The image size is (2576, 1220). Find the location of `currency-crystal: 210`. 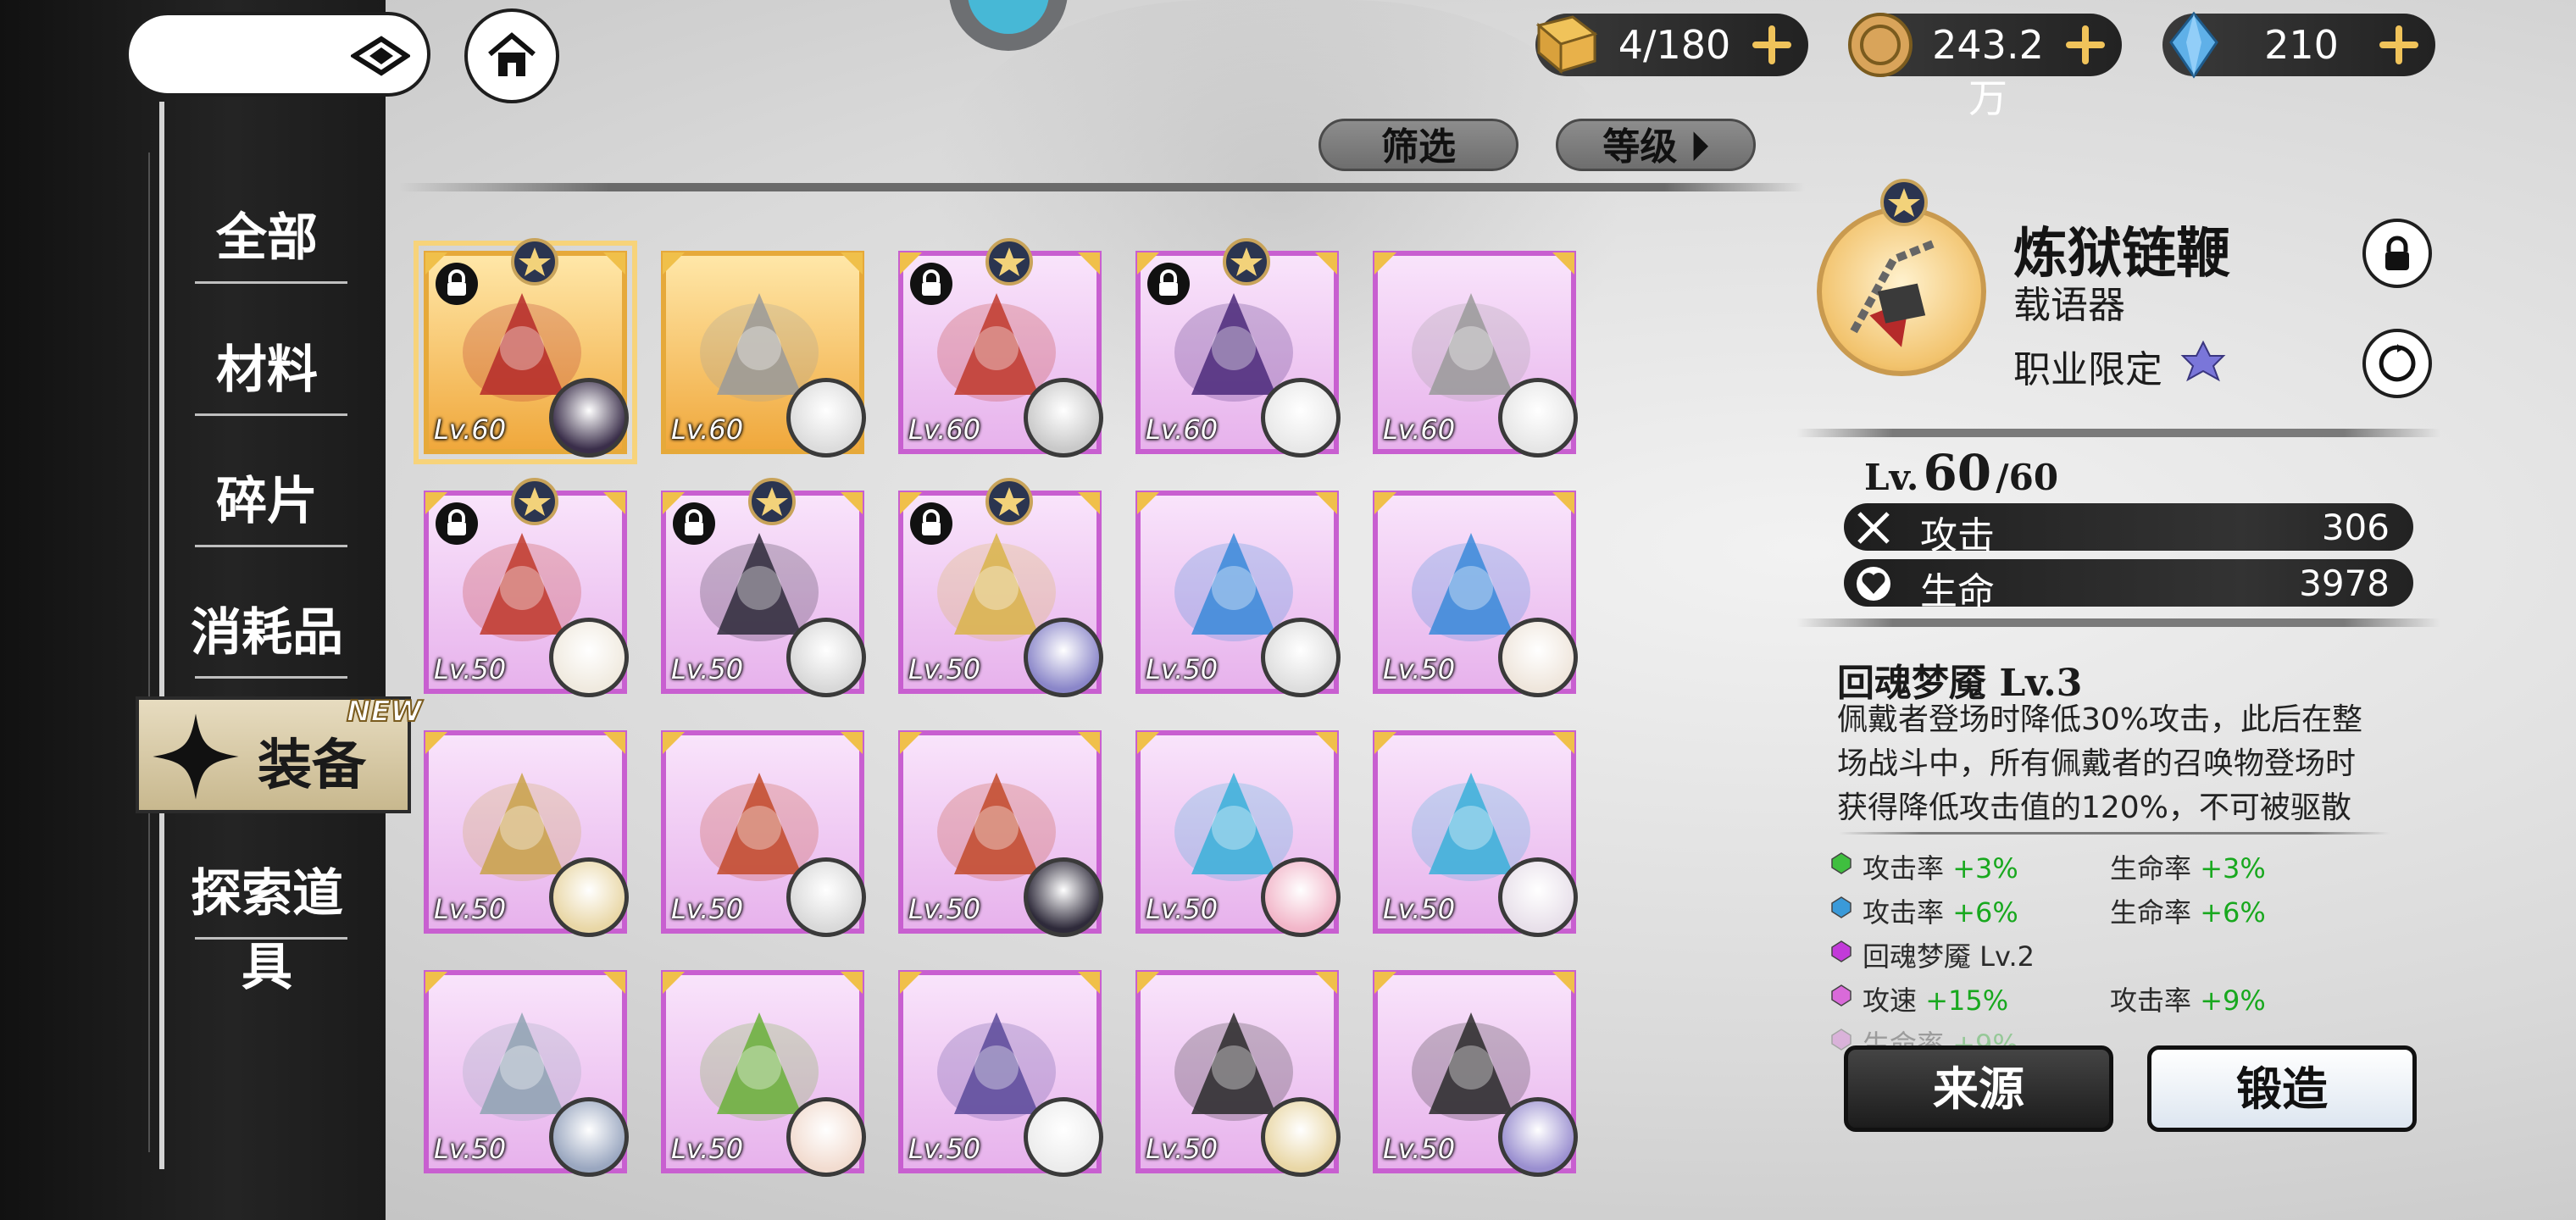

currency-crystal: 210 is located at coordinates (2298, 45).